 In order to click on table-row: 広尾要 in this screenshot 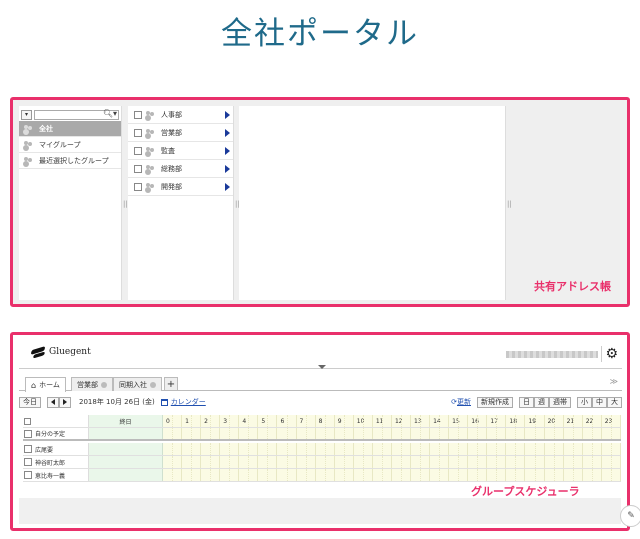, I will do `click(322, 449)`.